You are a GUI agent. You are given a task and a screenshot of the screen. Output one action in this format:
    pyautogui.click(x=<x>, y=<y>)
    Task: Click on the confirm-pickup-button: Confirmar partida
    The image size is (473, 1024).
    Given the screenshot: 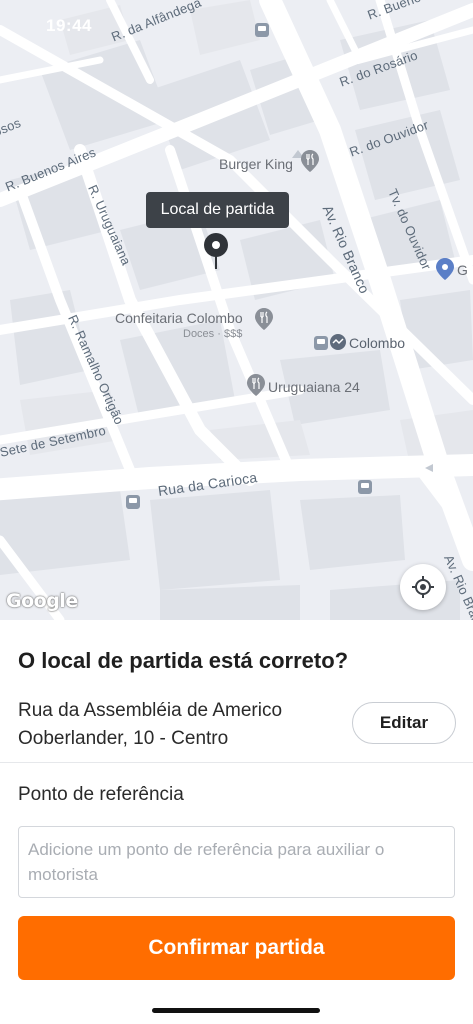 What is the action you would take?
    pyautogui.click(x=236, y=948)
    